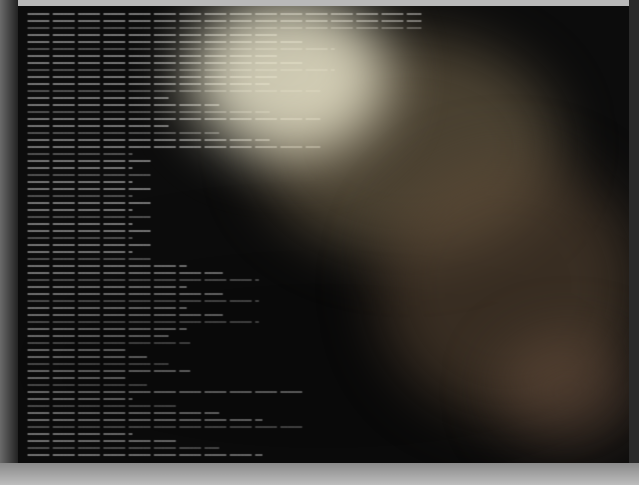 The height and width of the screenshot is (485, 639). Describe the element at coordinates (563, 391) in the screenshot. I see `glare-bottom-reflection` at that location.